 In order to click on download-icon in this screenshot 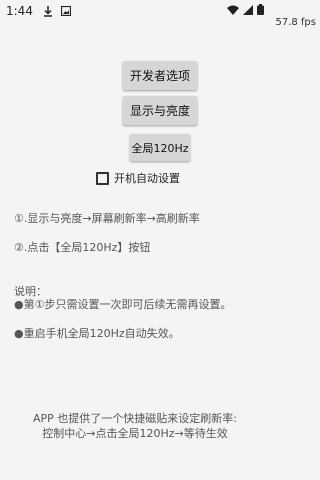, I will do `click(48, 11)`.